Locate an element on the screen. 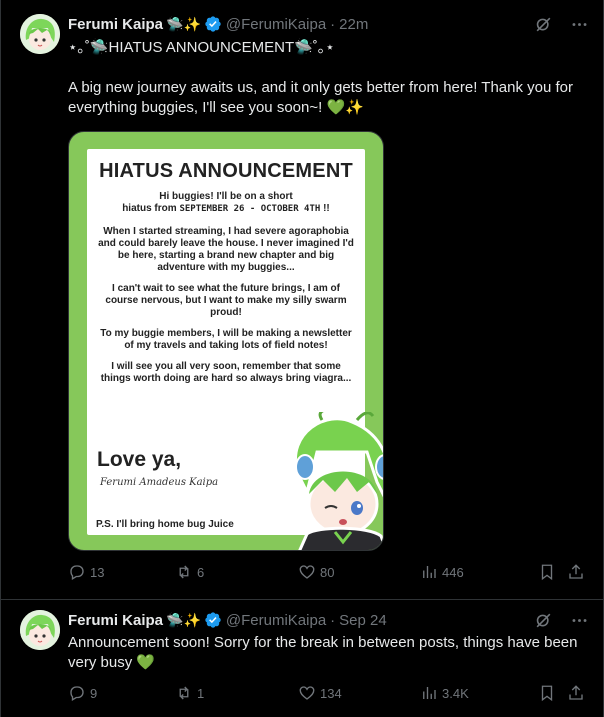  reply-button: 9 is located at coordinates (82, 693).